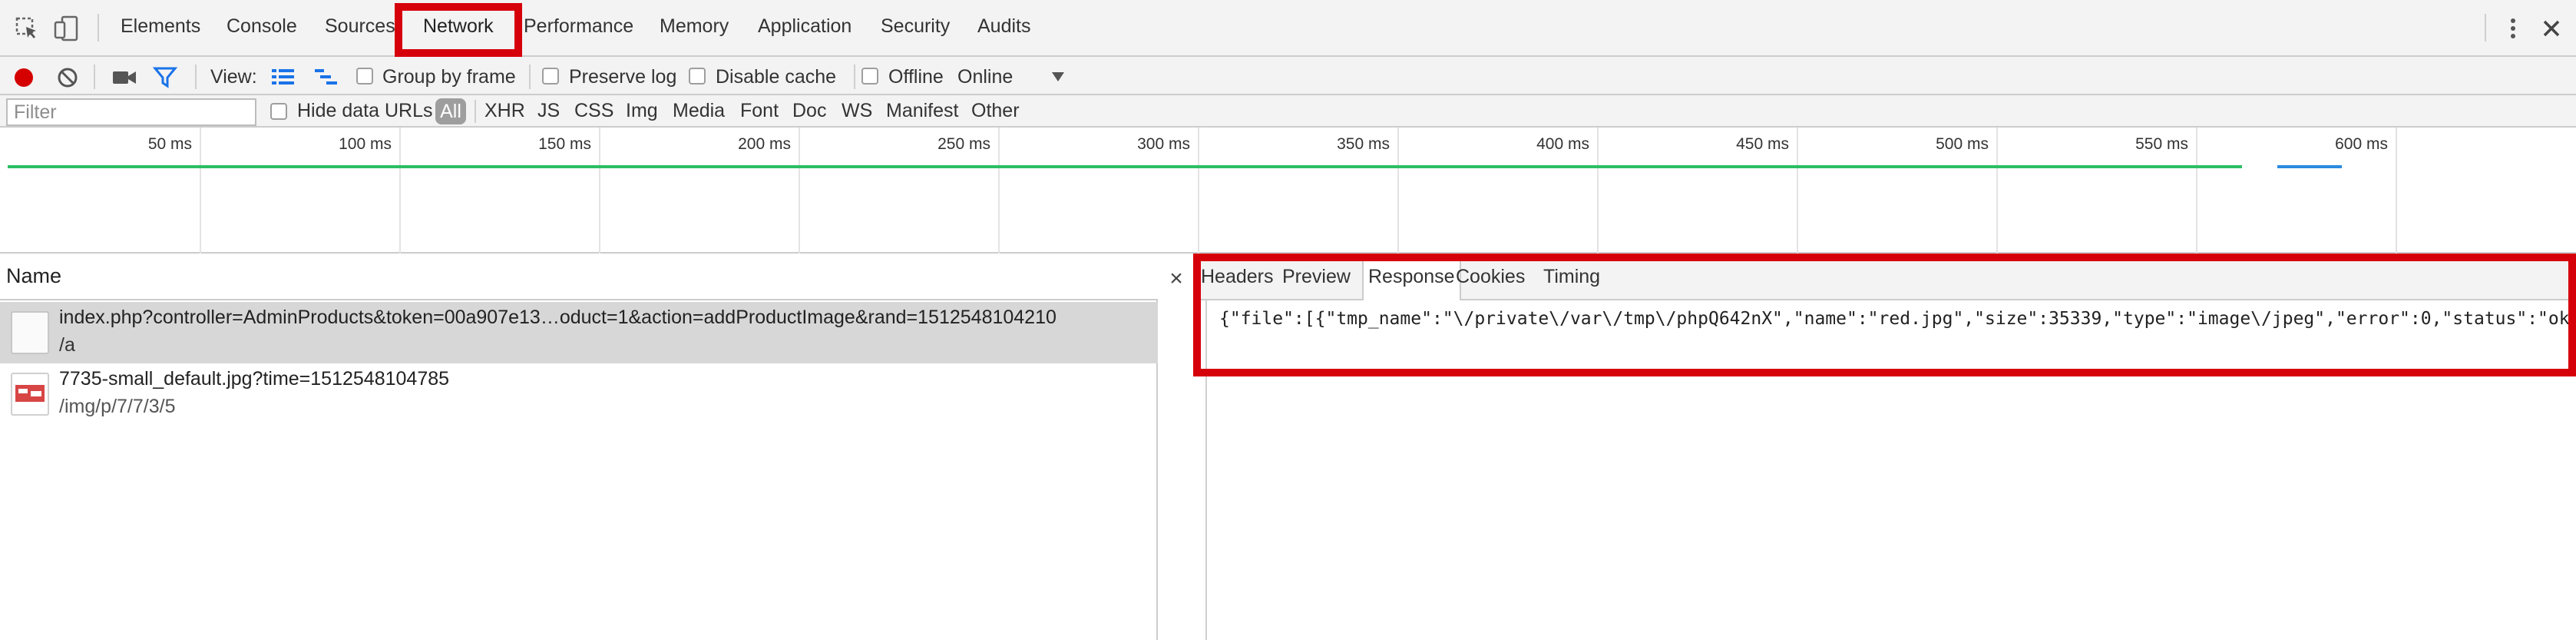 The height and width of the screenshot is (640, 2576). Describe the element at coordinates (623, 77) in the screenshot. I see `preserve-log-label: Preserve log` at that location.